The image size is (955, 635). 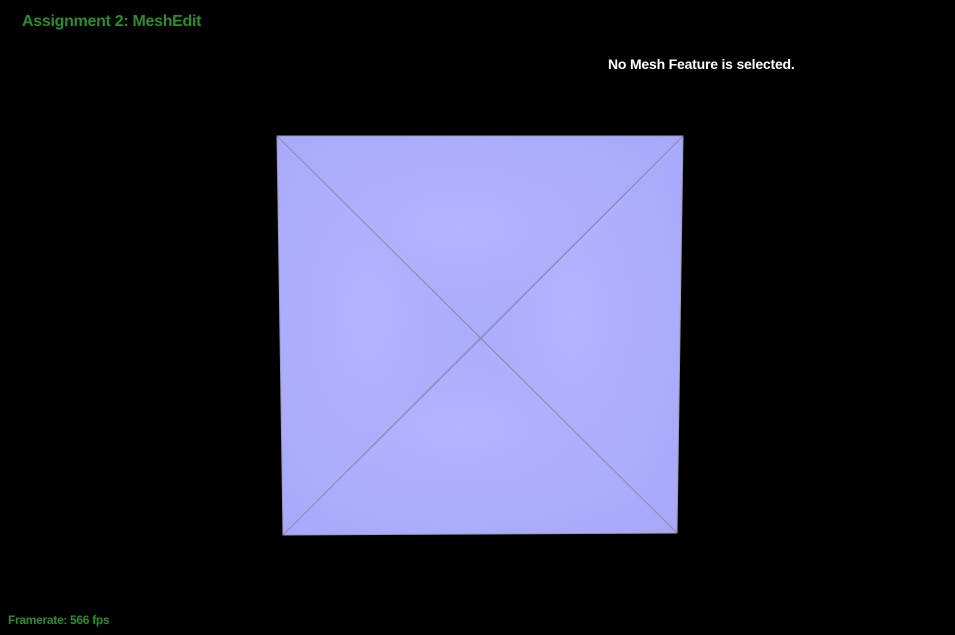 What do you see at coordinates (701, 64) in the screenshot?
I see `selection-status: No Mesh Feature is selected.` at bounding box center [701, 64].